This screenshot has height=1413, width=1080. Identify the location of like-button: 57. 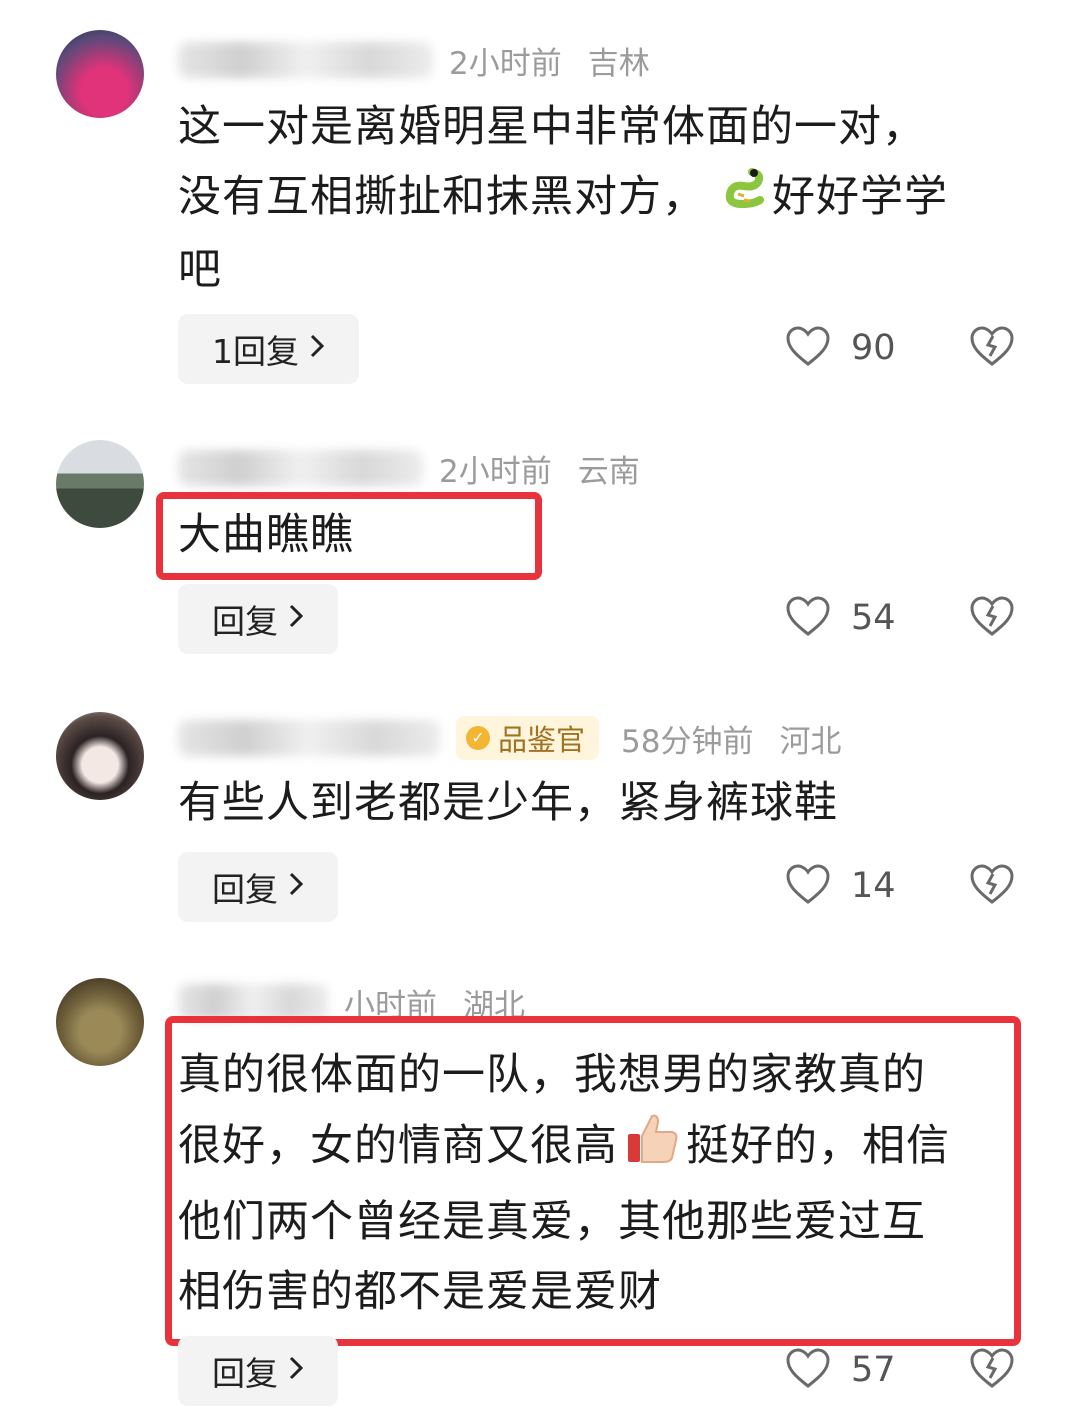
(840, 1370).